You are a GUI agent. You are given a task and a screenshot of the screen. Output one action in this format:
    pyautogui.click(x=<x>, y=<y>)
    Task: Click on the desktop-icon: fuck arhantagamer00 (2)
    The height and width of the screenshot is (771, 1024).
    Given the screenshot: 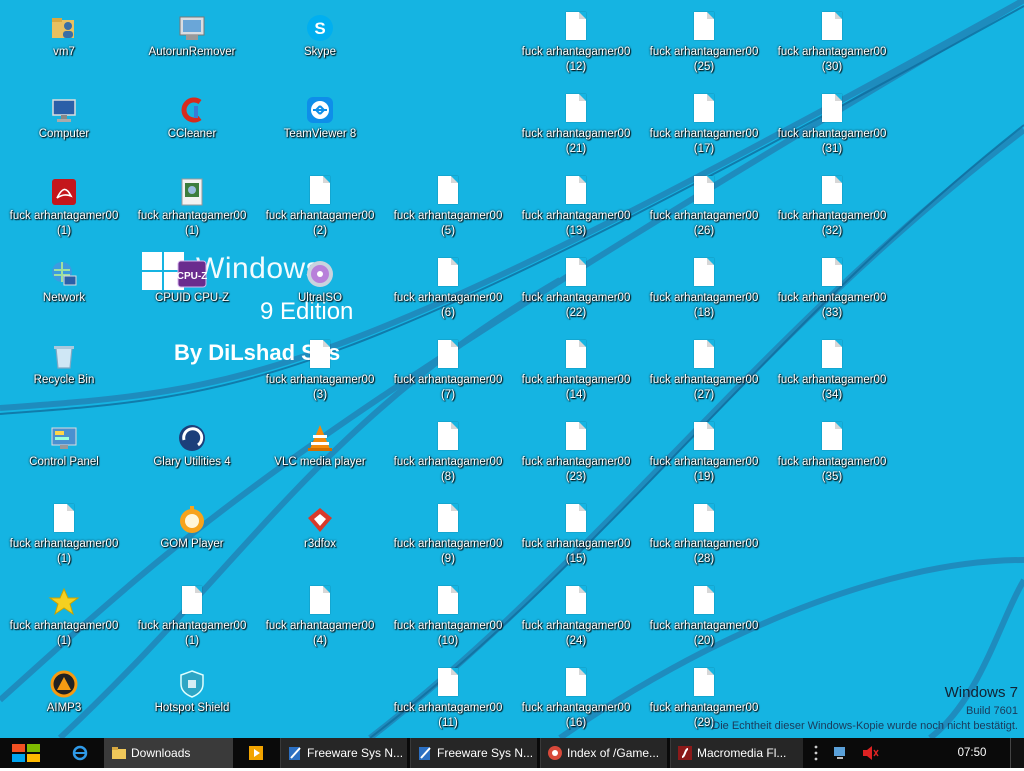 What is the action you would take?
    pyautogui.click(x=320, y=208)
    